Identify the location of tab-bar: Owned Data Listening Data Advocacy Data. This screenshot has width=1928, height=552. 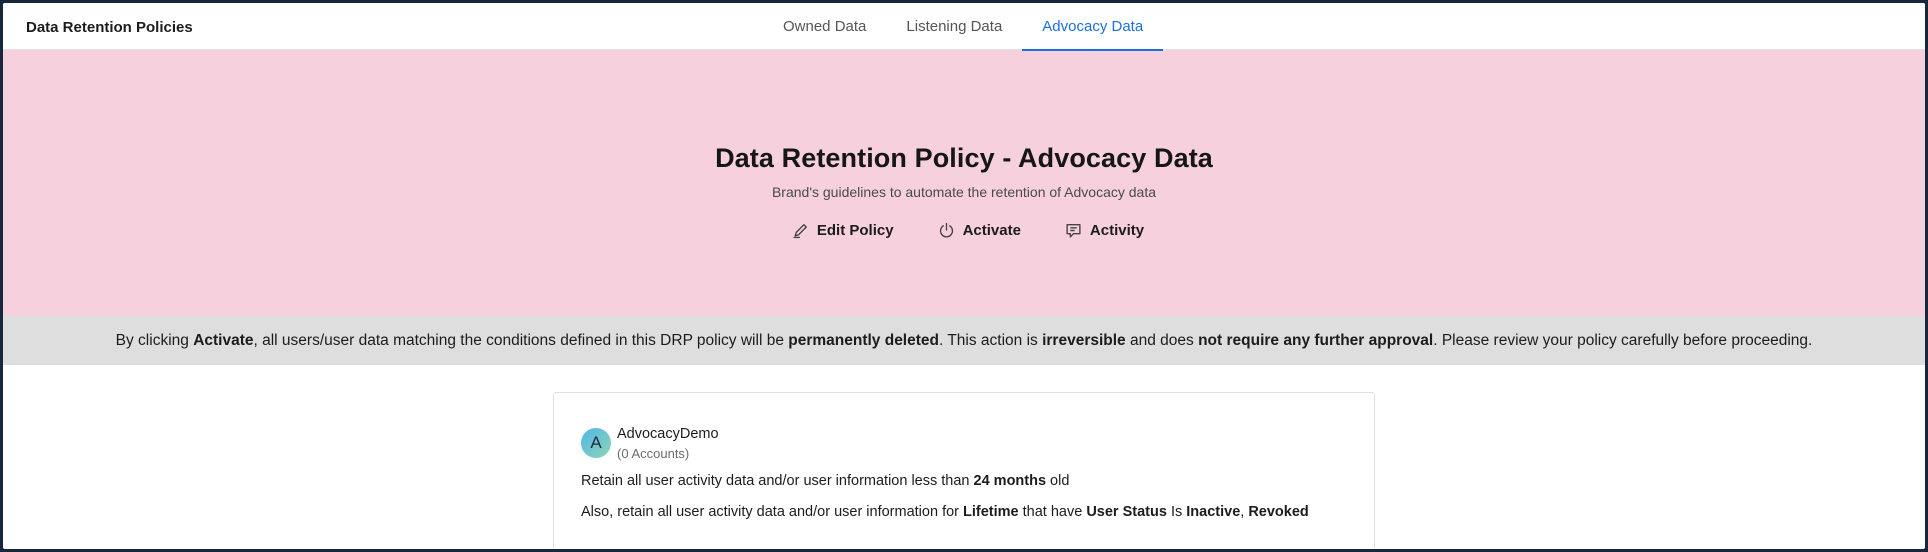
(963, 27).